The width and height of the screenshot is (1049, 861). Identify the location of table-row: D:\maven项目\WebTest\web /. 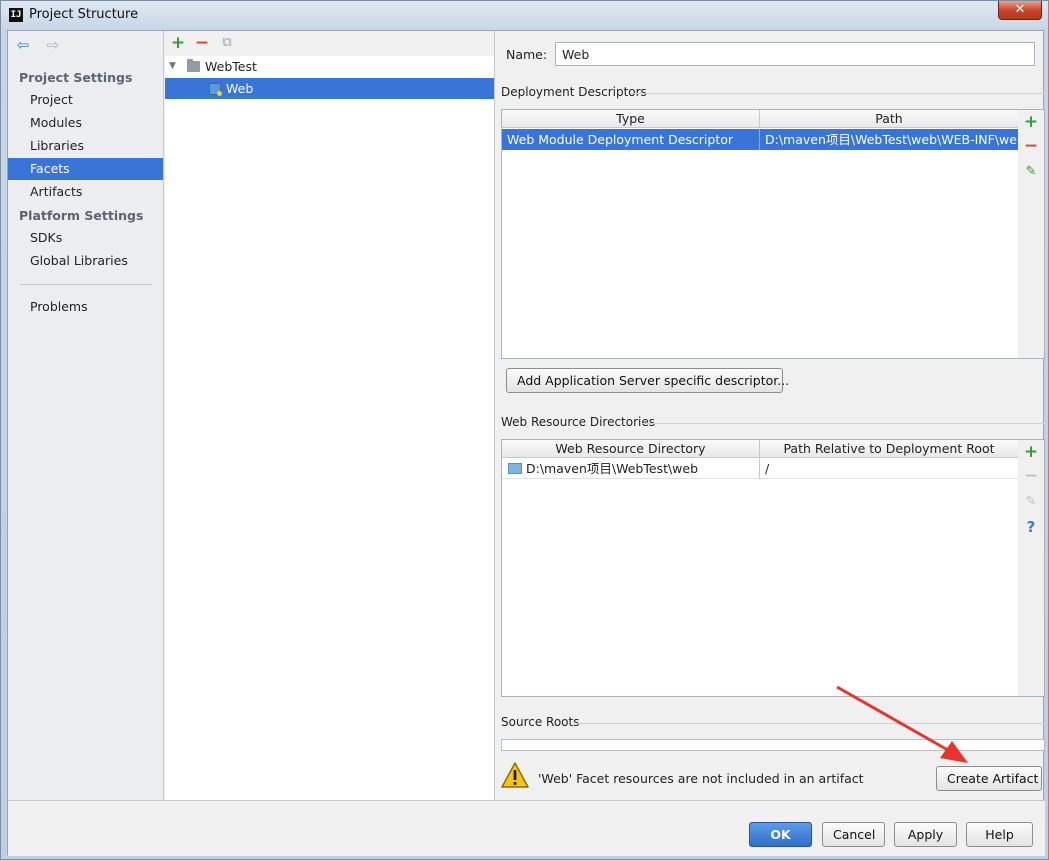
(760, 468).